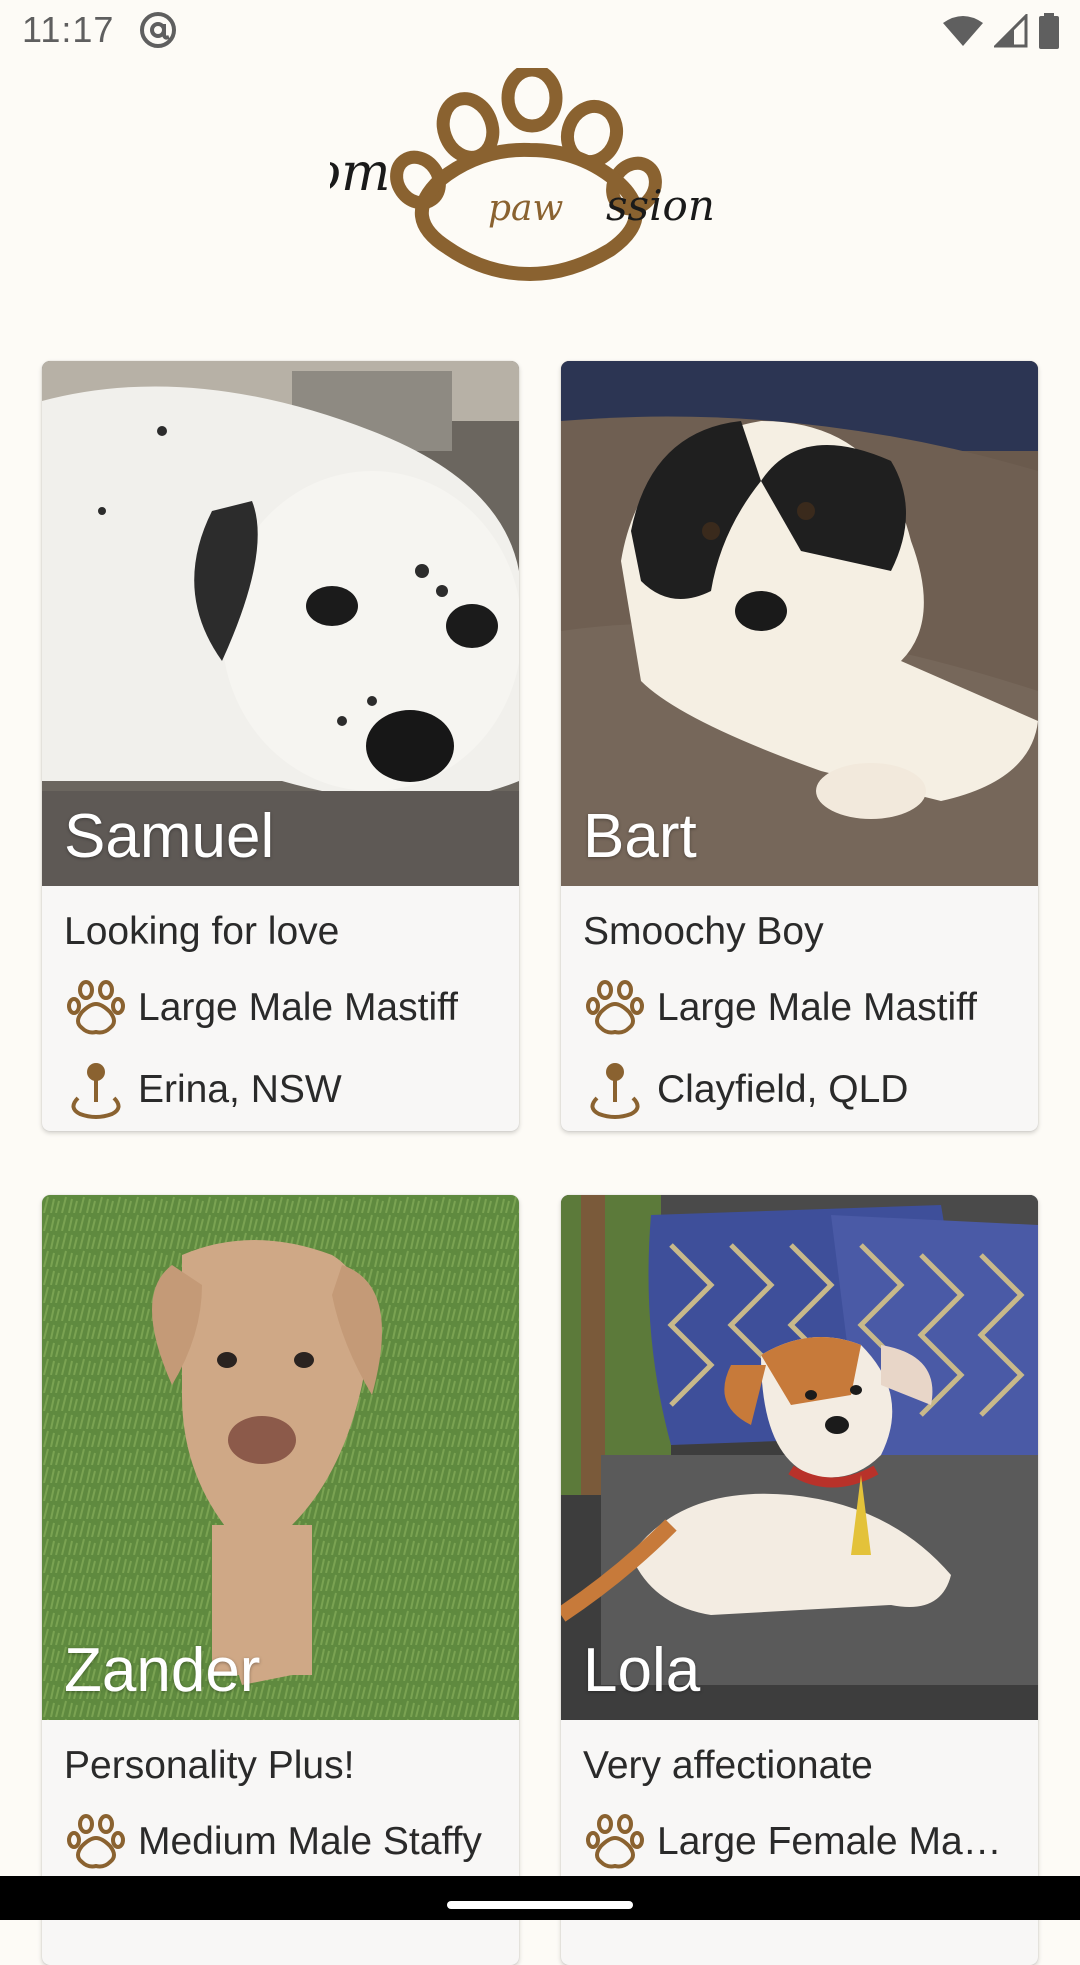 The width and height of the screenshot is (1080, 1965). I want to click on pet-photo: Samuel, so click(280, 623).